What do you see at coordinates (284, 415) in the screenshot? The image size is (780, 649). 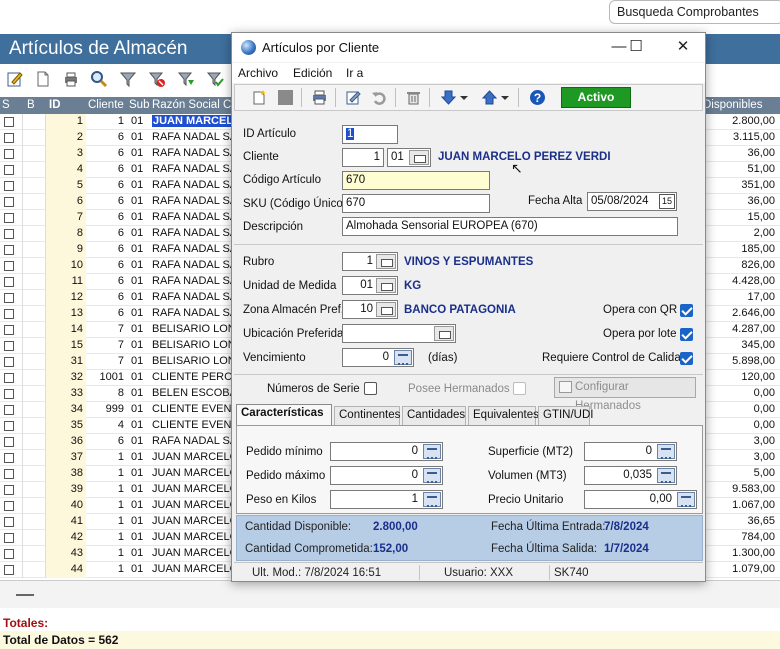 I see `tab-caracteristicas: Características` at bounding box center [284, 415].